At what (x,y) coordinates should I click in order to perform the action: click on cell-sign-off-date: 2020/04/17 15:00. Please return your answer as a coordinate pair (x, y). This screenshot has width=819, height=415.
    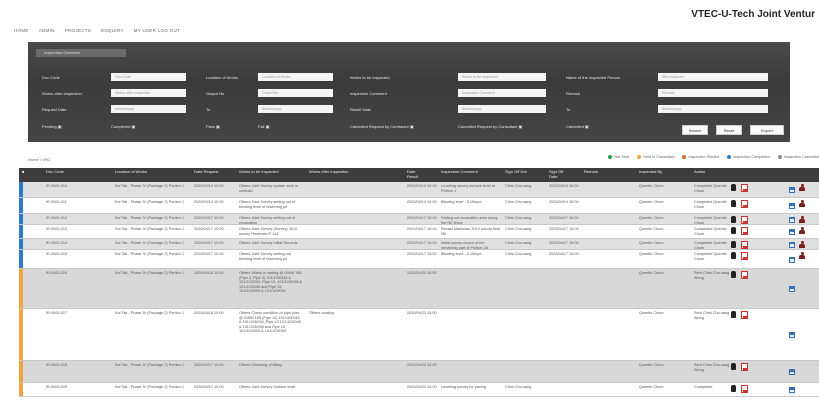
    Looking at the image, I should click on (564, 243).